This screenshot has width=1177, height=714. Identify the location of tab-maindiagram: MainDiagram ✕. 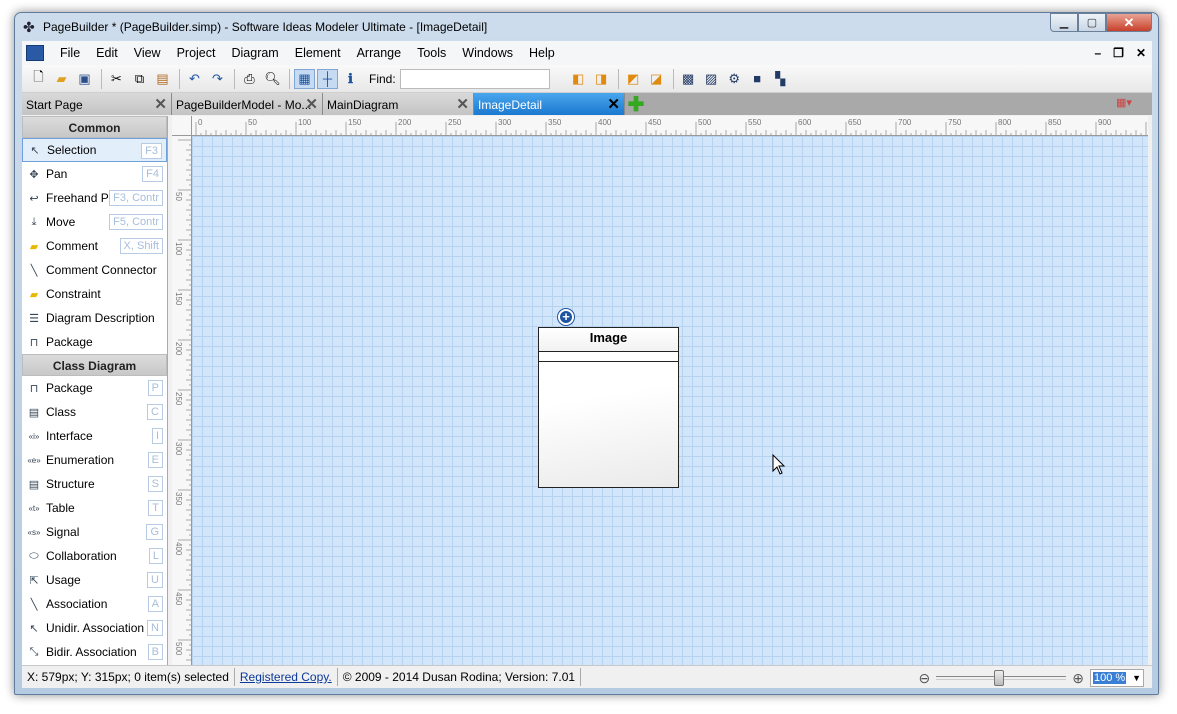
(398, 104).